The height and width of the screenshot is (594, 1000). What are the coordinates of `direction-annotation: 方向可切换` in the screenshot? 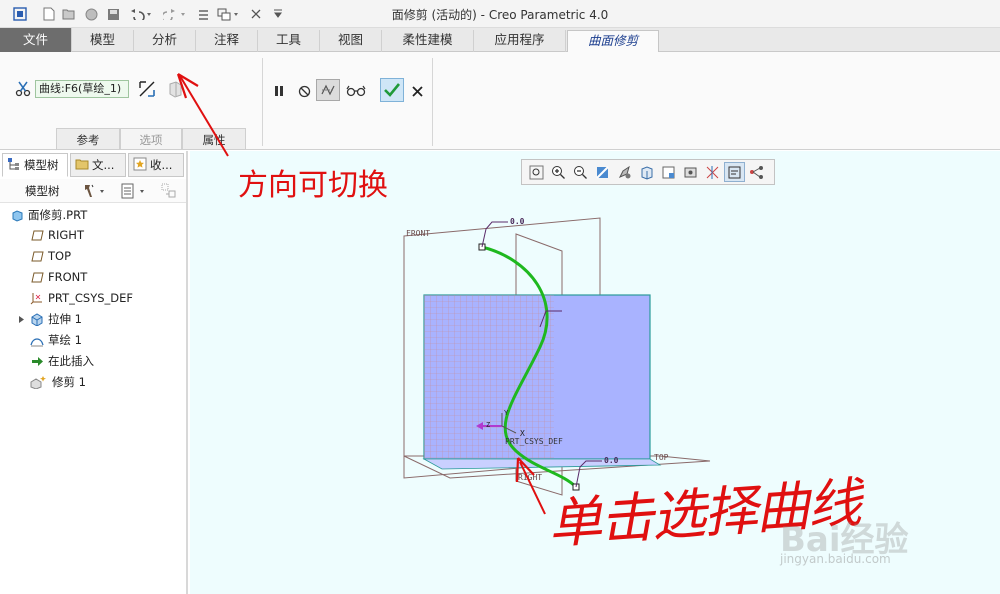 It's located at (313, 185).